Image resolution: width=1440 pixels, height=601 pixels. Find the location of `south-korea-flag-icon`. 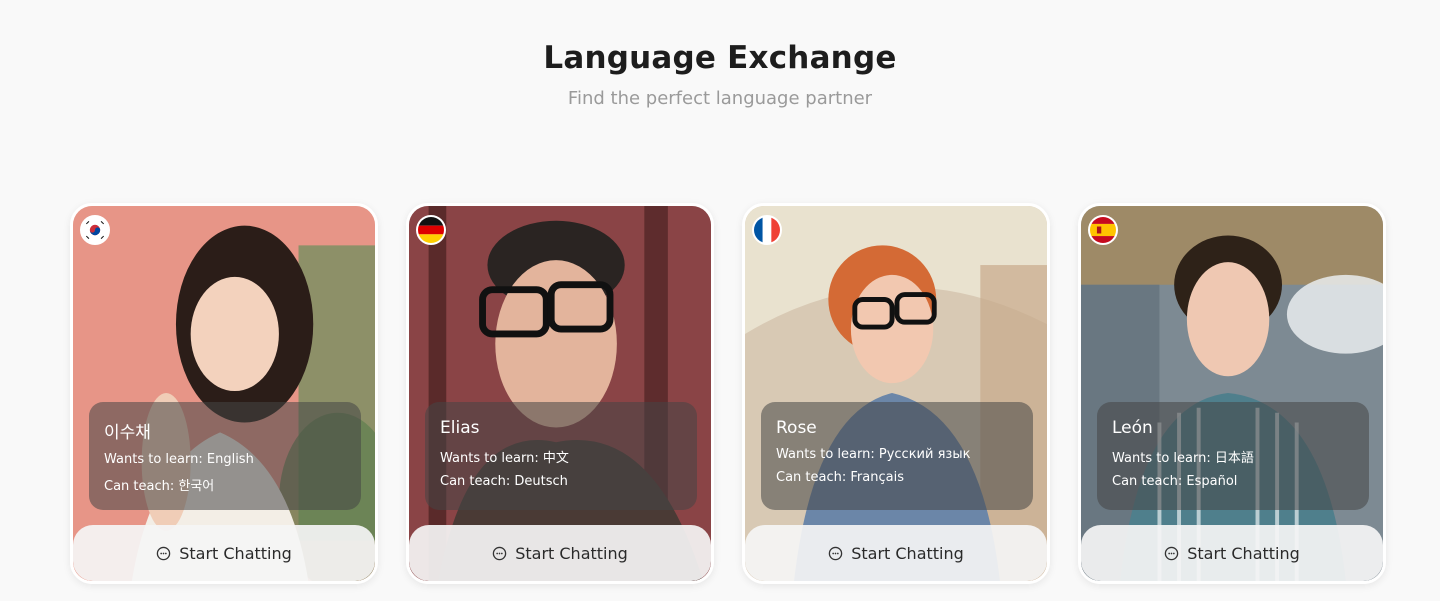

south-korea-flag-icon is located at coordinates (95, 230).